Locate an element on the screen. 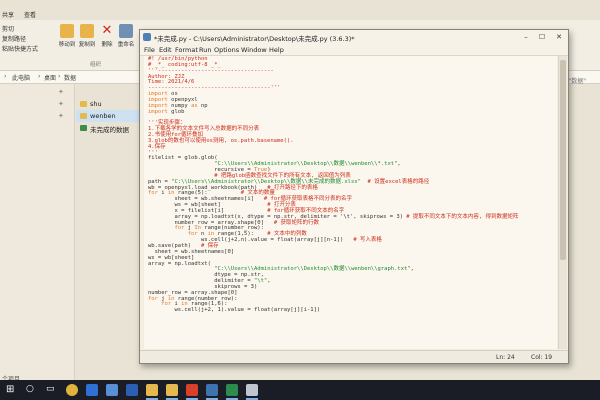 The width and height of the screenshot is (600, 400). copy-to-button: 复制到 is located at coordinates (87, 36).